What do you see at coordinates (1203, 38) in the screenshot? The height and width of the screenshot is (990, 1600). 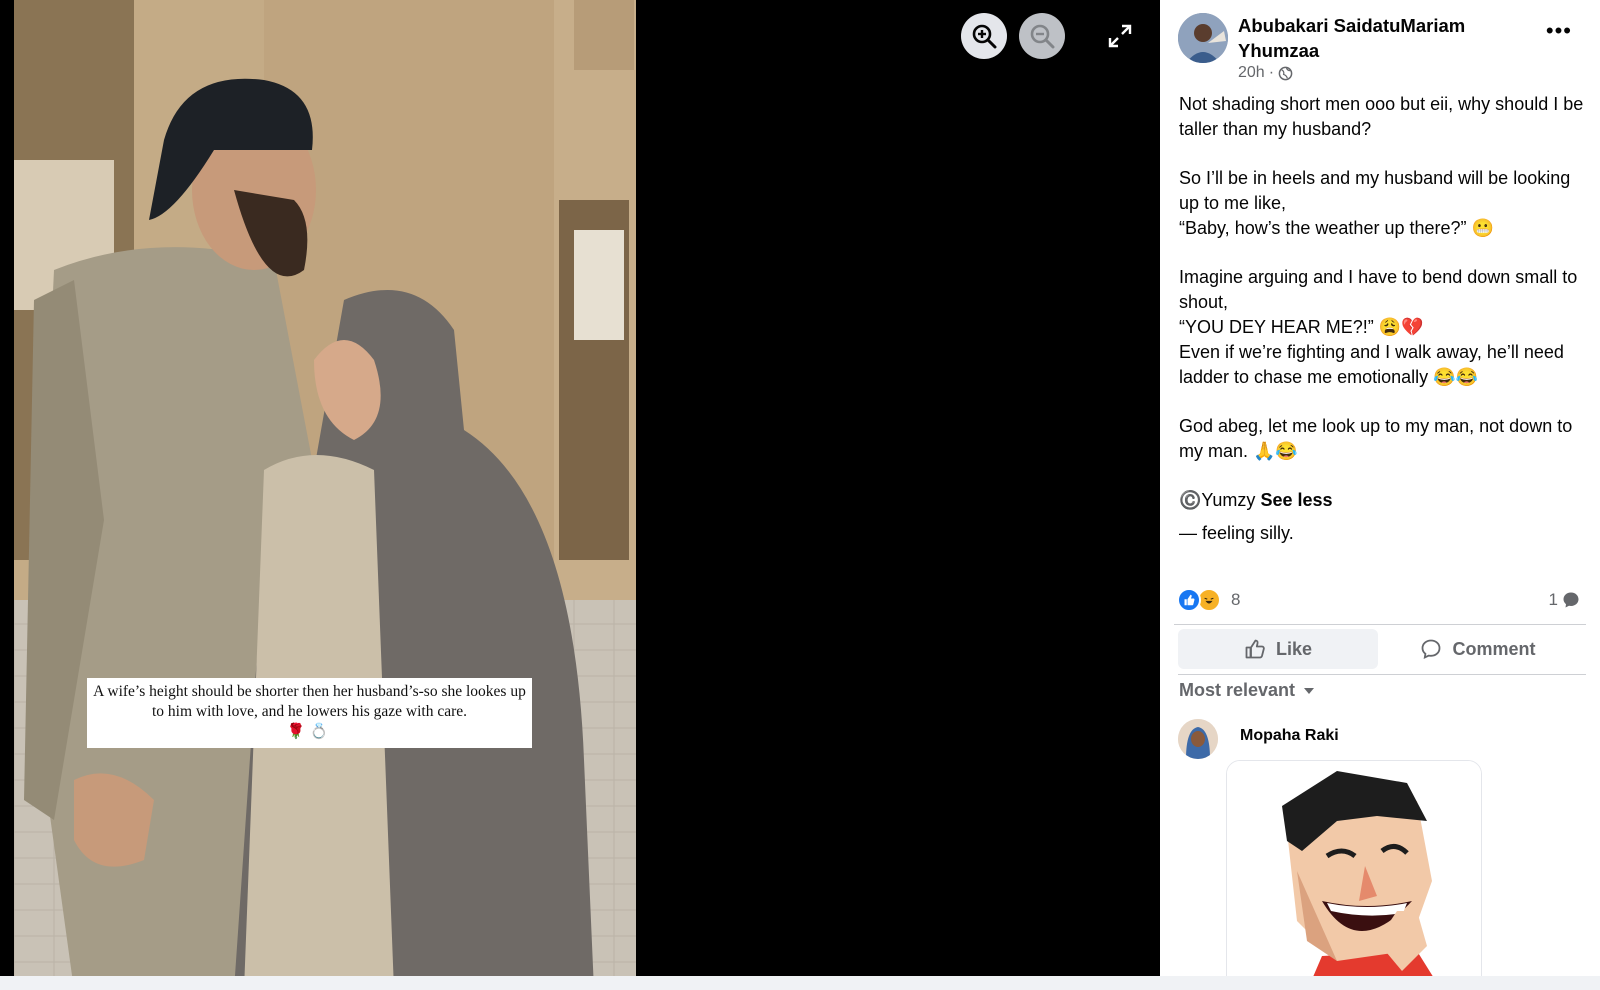 I see `author-avatar` at bounding box center [1203, 38].